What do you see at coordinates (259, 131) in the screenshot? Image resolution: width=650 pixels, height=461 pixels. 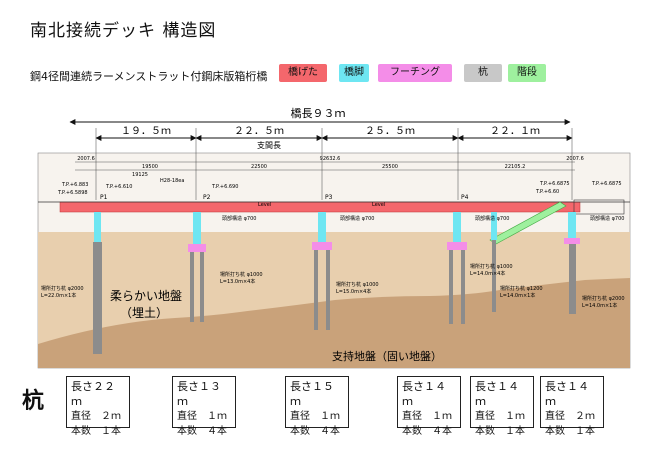 I see `span-label-2: ２２．５ｍ` at bounding box center [259, 131].